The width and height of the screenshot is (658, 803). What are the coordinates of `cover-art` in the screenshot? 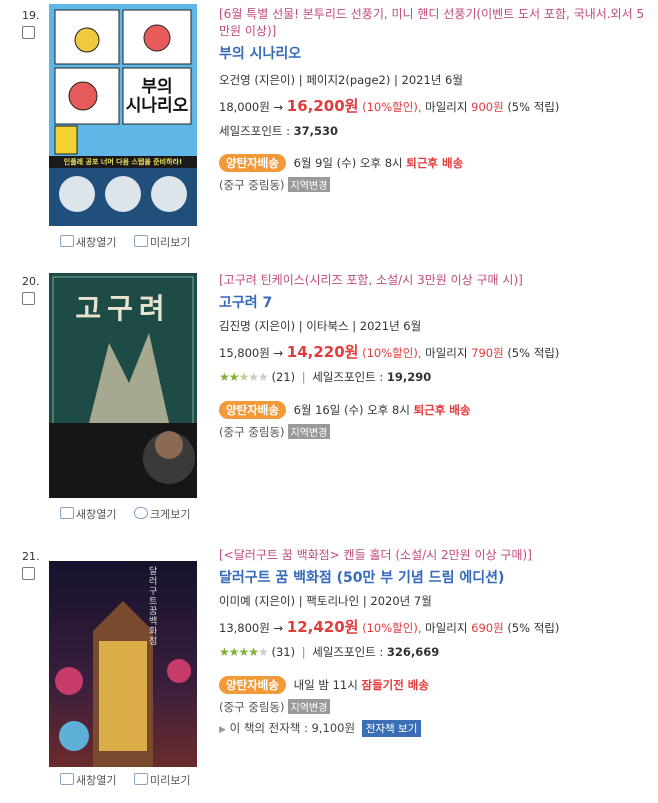 It's located at (123, 664).